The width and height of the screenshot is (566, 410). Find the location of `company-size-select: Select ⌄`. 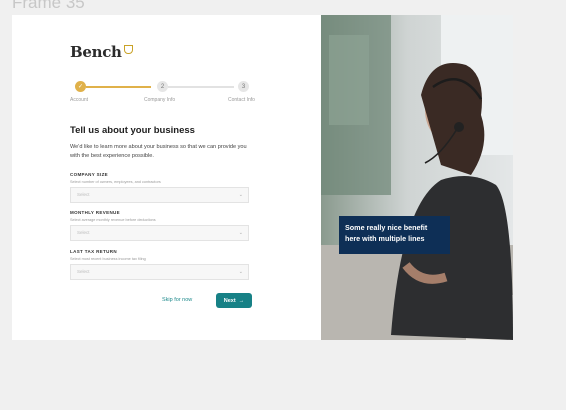

company-size-select: Select ⌄ is located at coordinates (159, 195).